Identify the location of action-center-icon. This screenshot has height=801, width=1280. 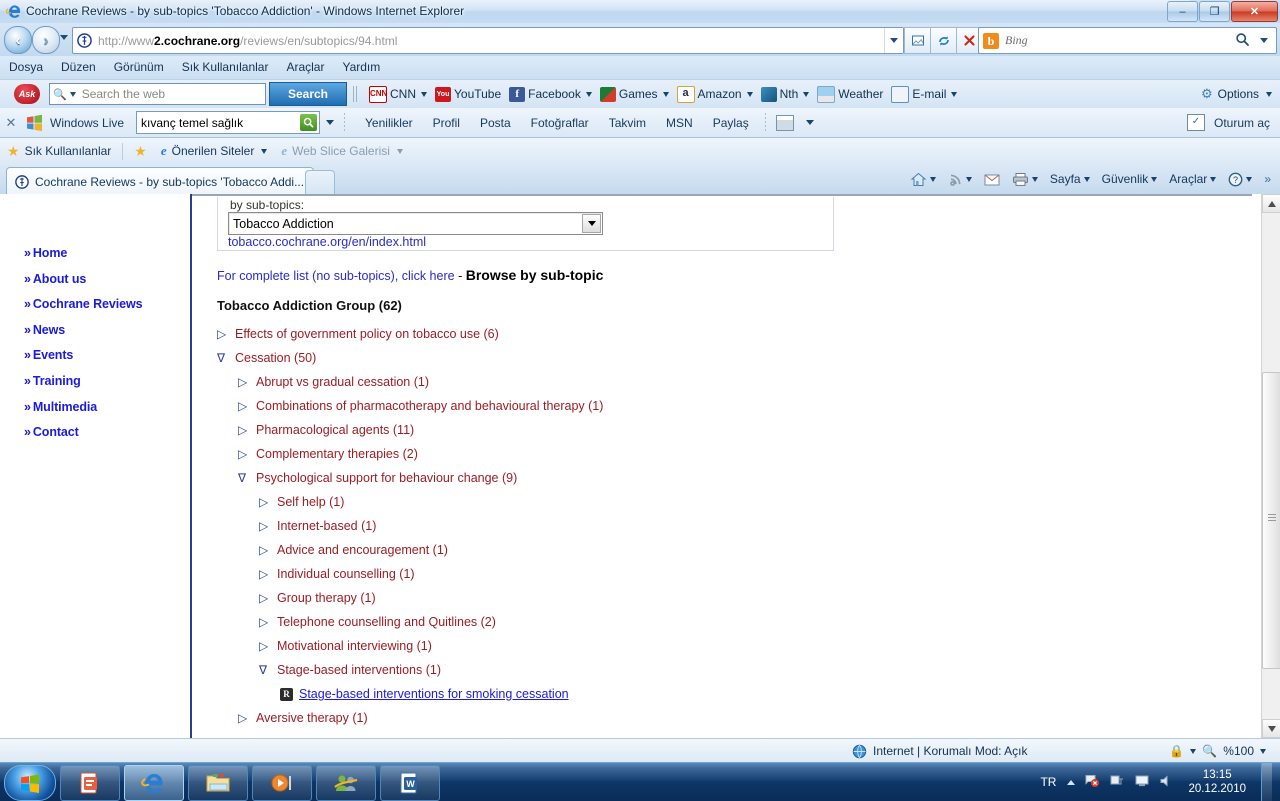
(1092, 782).